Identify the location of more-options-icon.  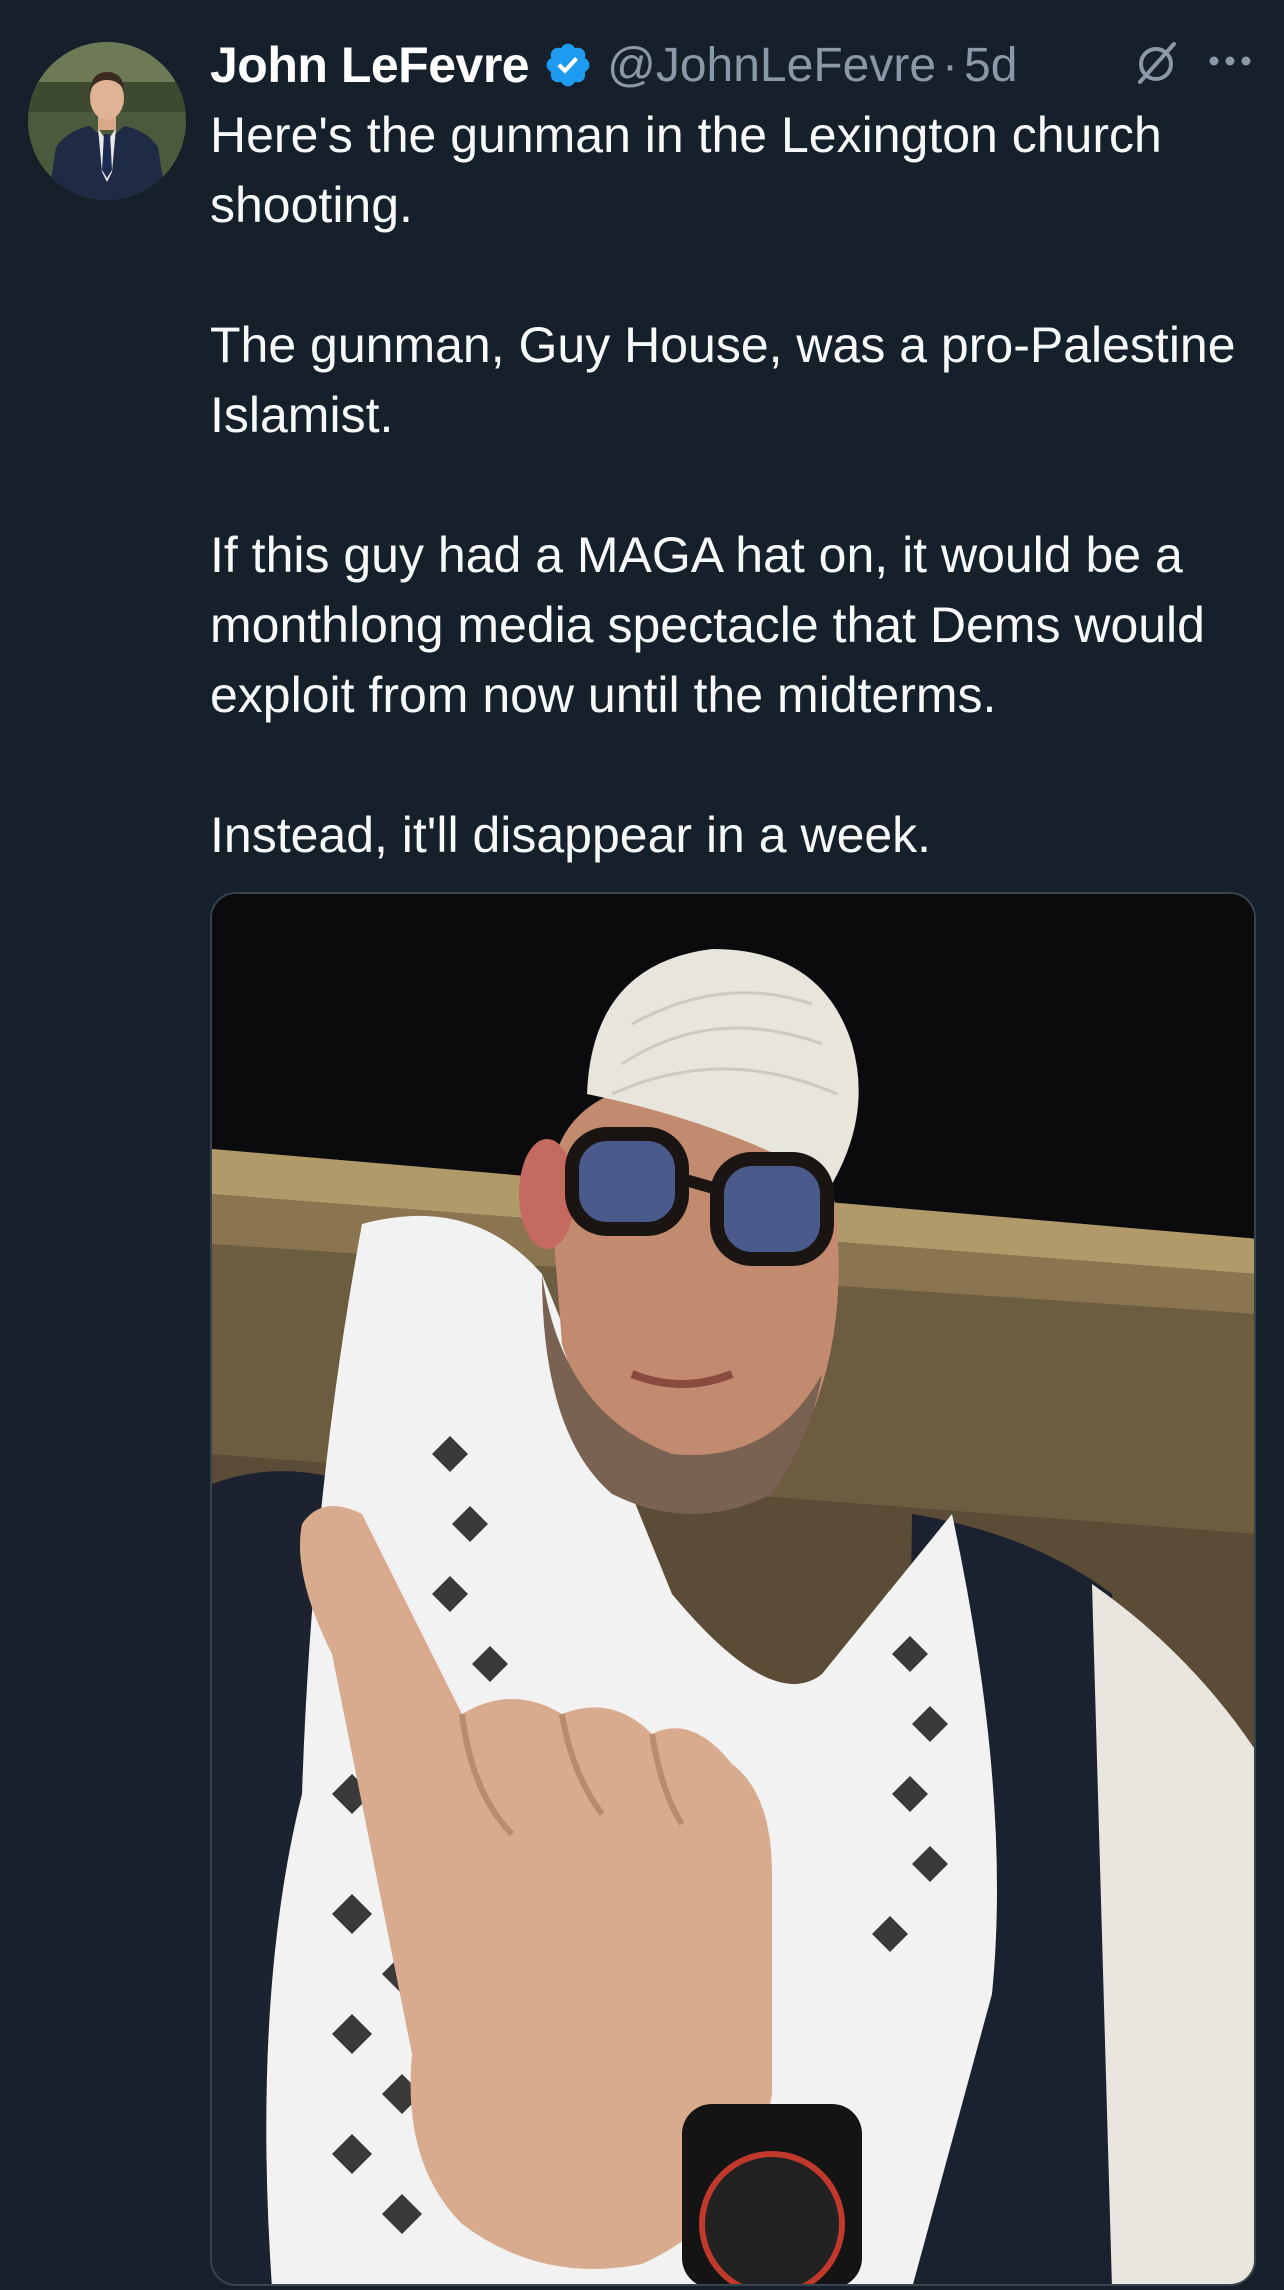
(1230, 61).